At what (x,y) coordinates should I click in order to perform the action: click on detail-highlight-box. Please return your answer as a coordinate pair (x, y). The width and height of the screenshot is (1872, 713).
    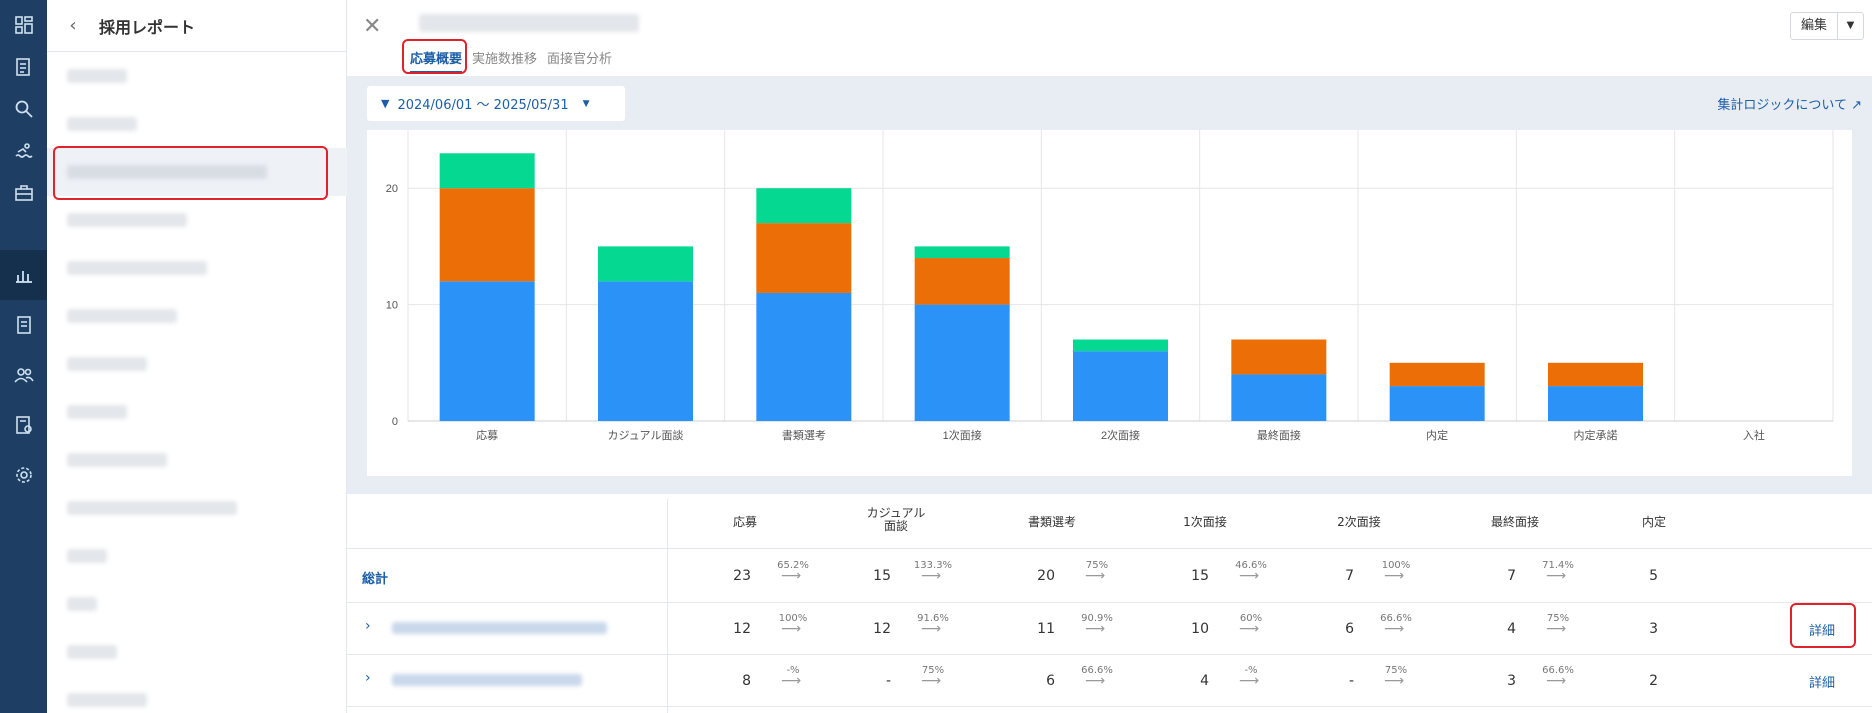
    Looking at the image, I should click on (1823, 625).